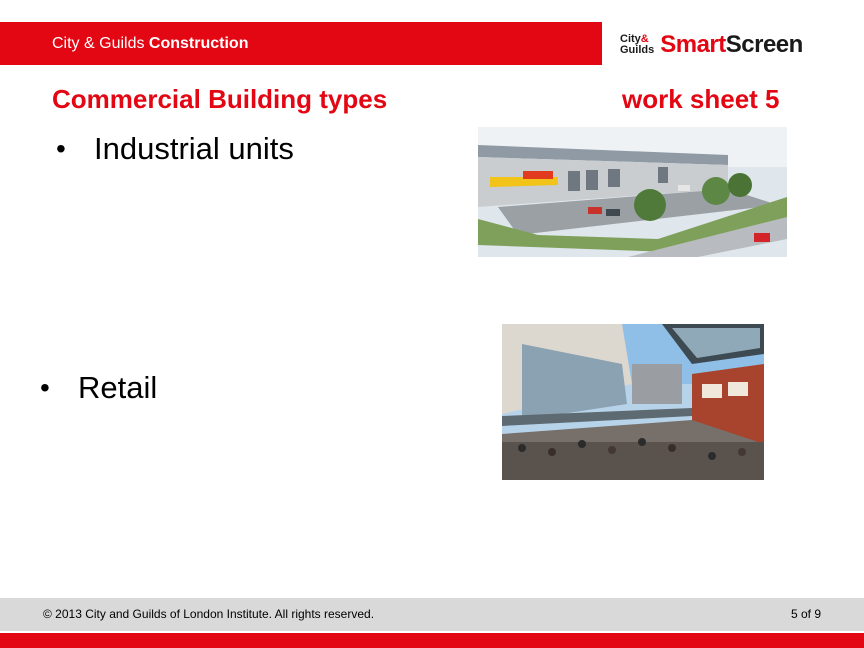  What do you see at coordinates (220, 99) in the screenshot?
I see `slide-title: Commercial Building types` at bounding box center [220, 99].